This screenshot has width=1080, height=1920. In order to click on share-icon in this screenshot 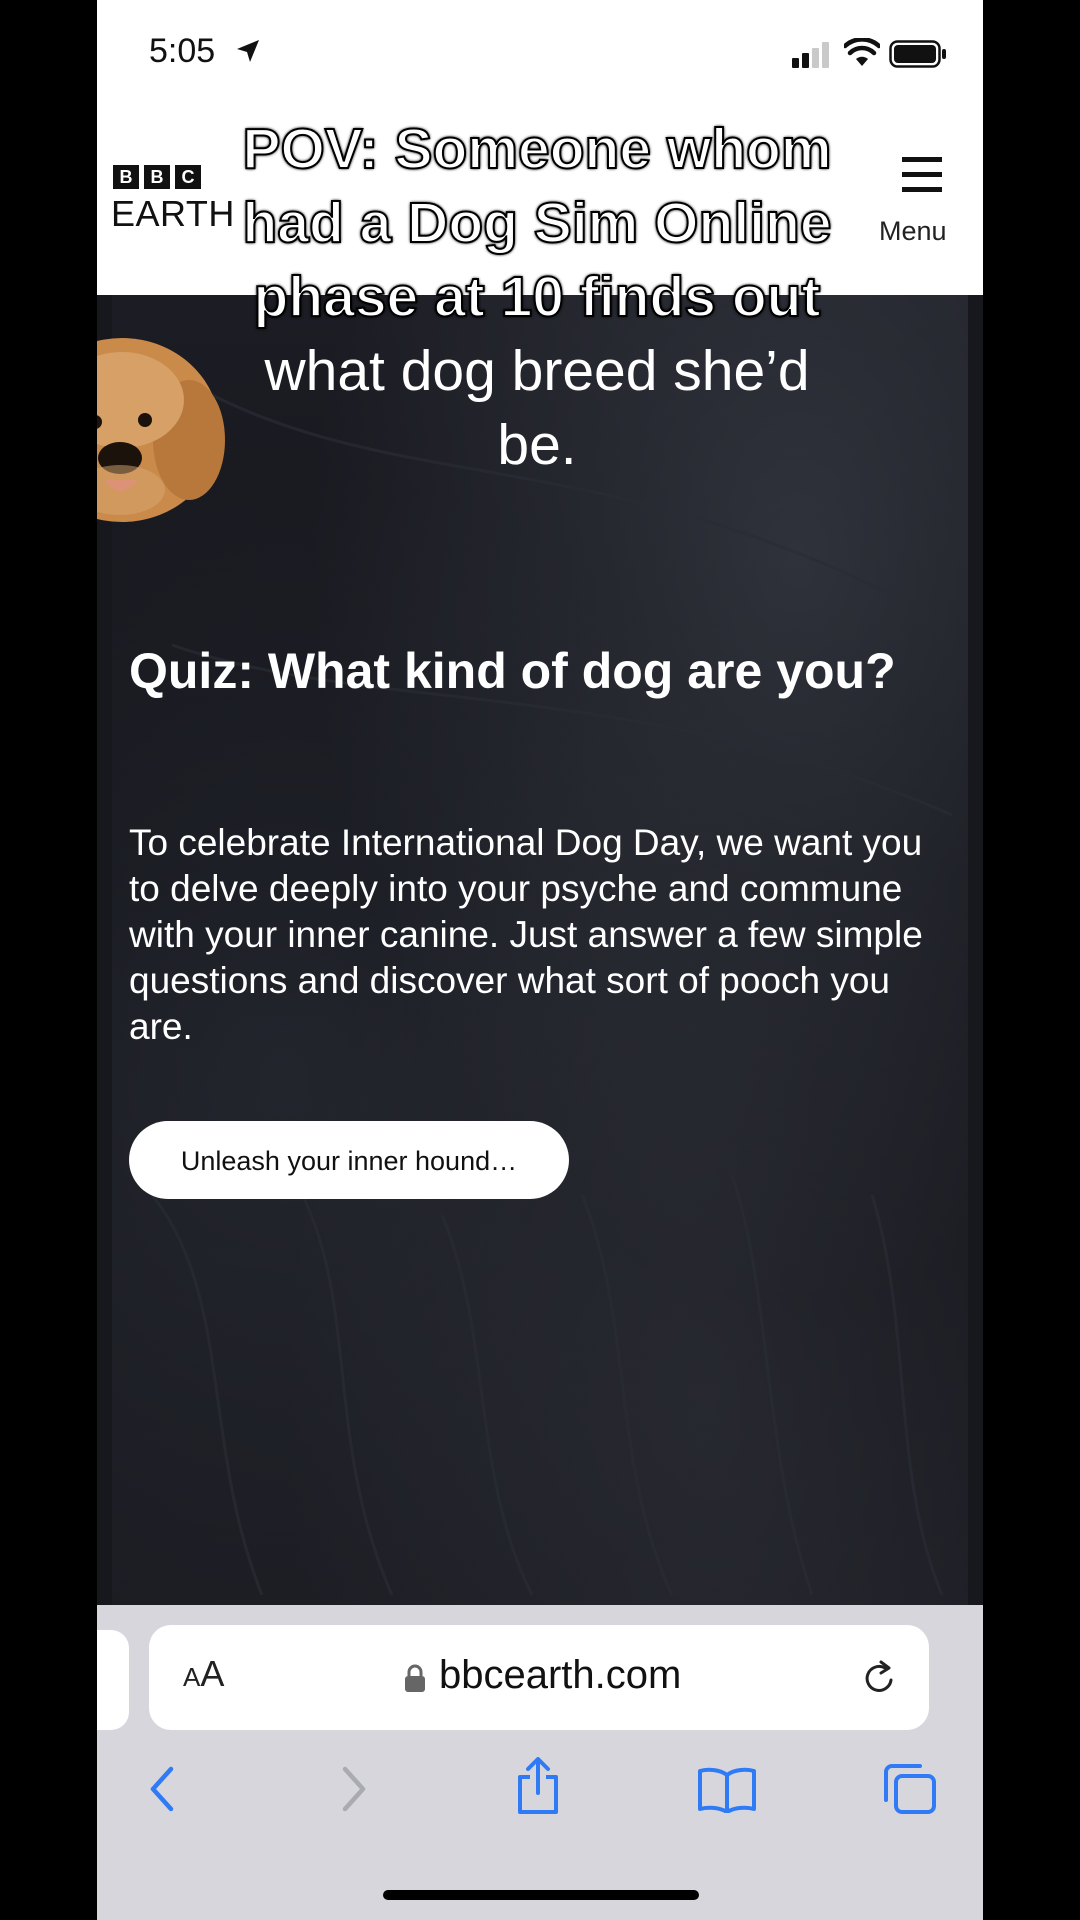, I will do `click(538, 1786)`.